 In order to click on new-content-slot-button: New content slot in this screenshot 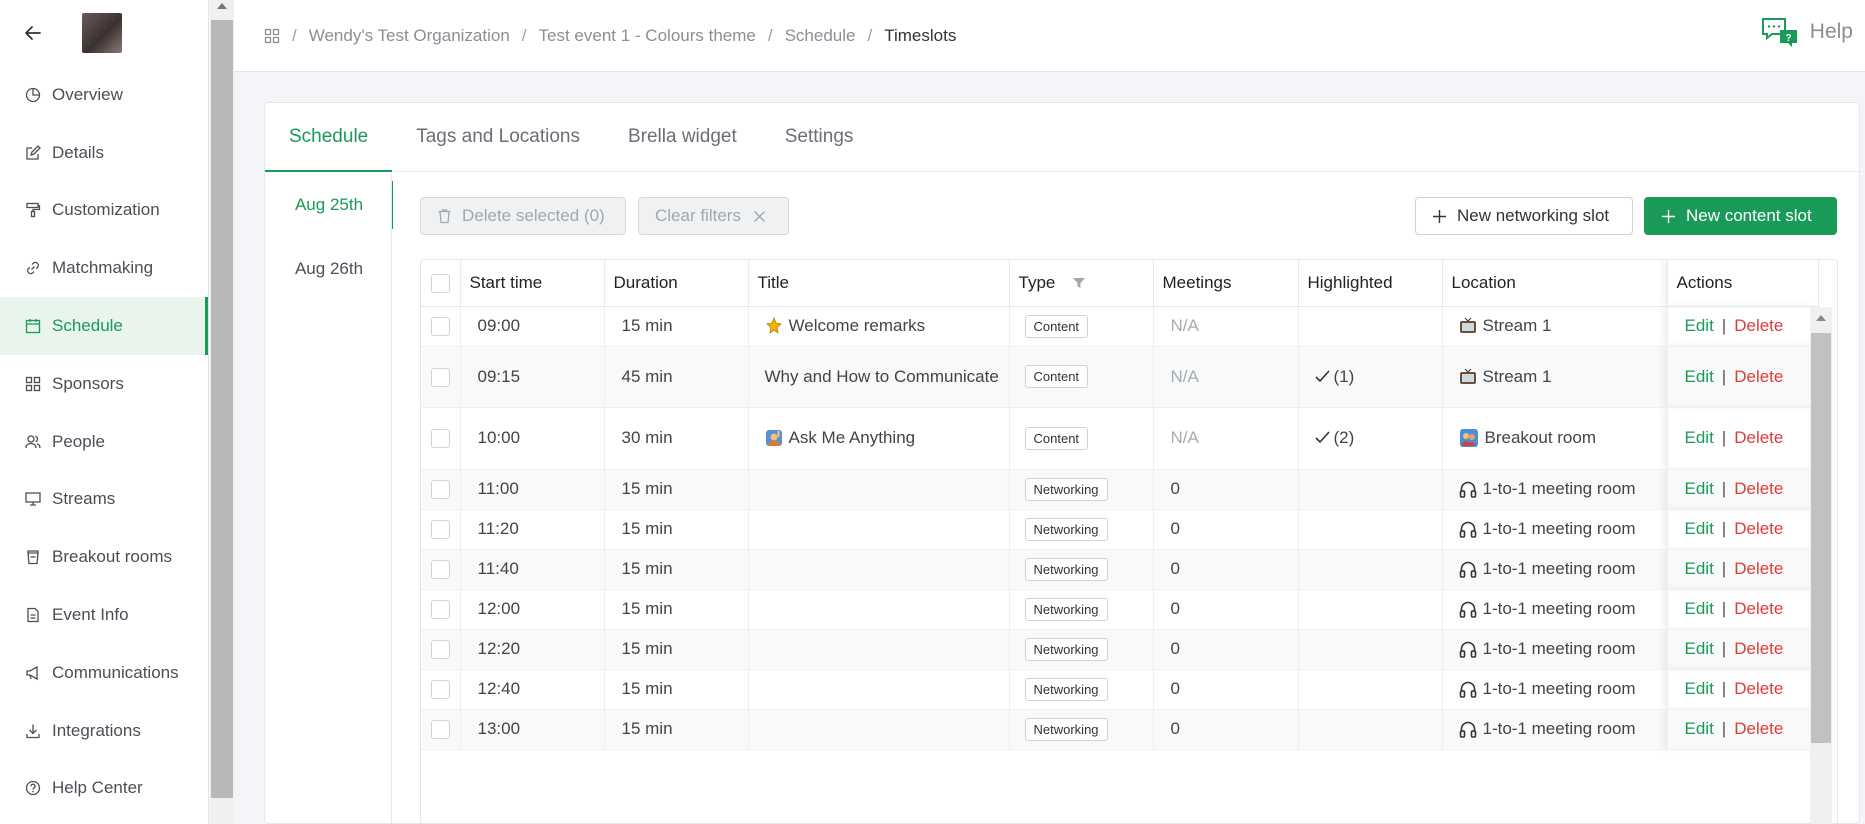, I will do `click(1740, 216)`.